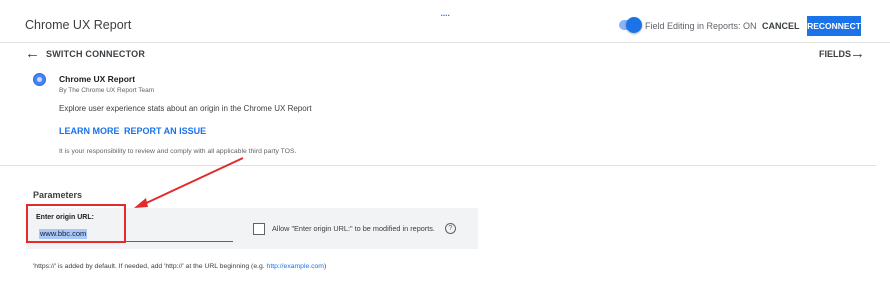 The height and width of the screenshot is (288, 890). Describe the element at coordinates (141, 203) in the screenshot. I see `annotation-arrow-head` at that location.